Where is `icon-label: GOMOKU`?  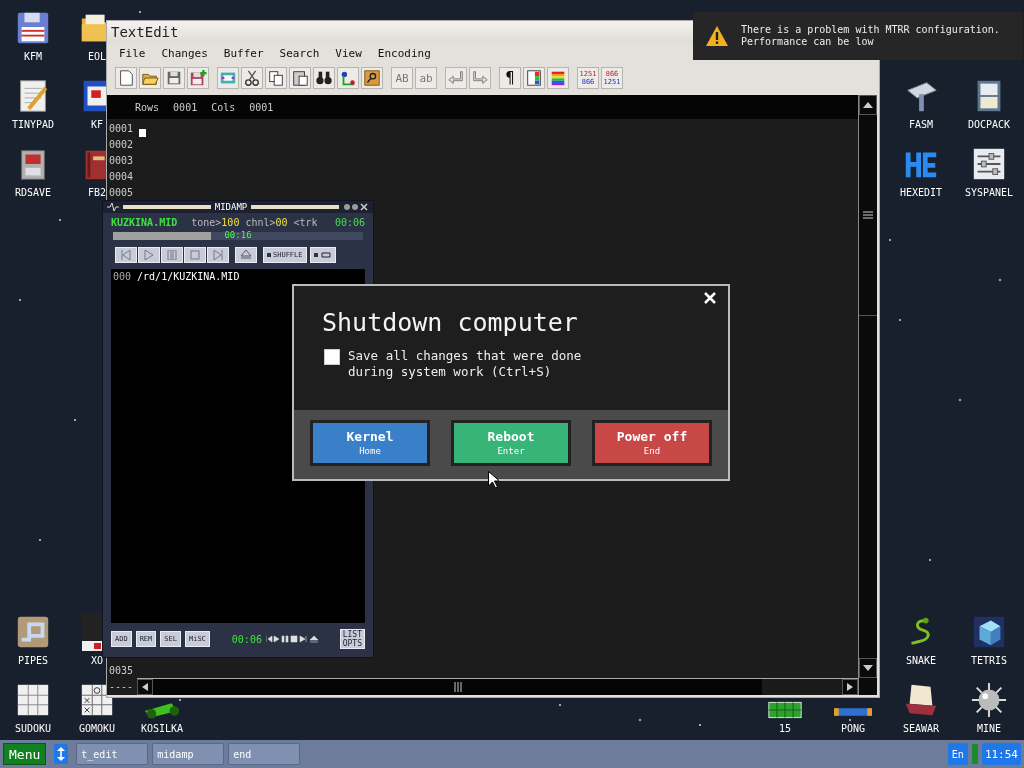 icon-label: GOMOKU is located at coordinates (97, 729).